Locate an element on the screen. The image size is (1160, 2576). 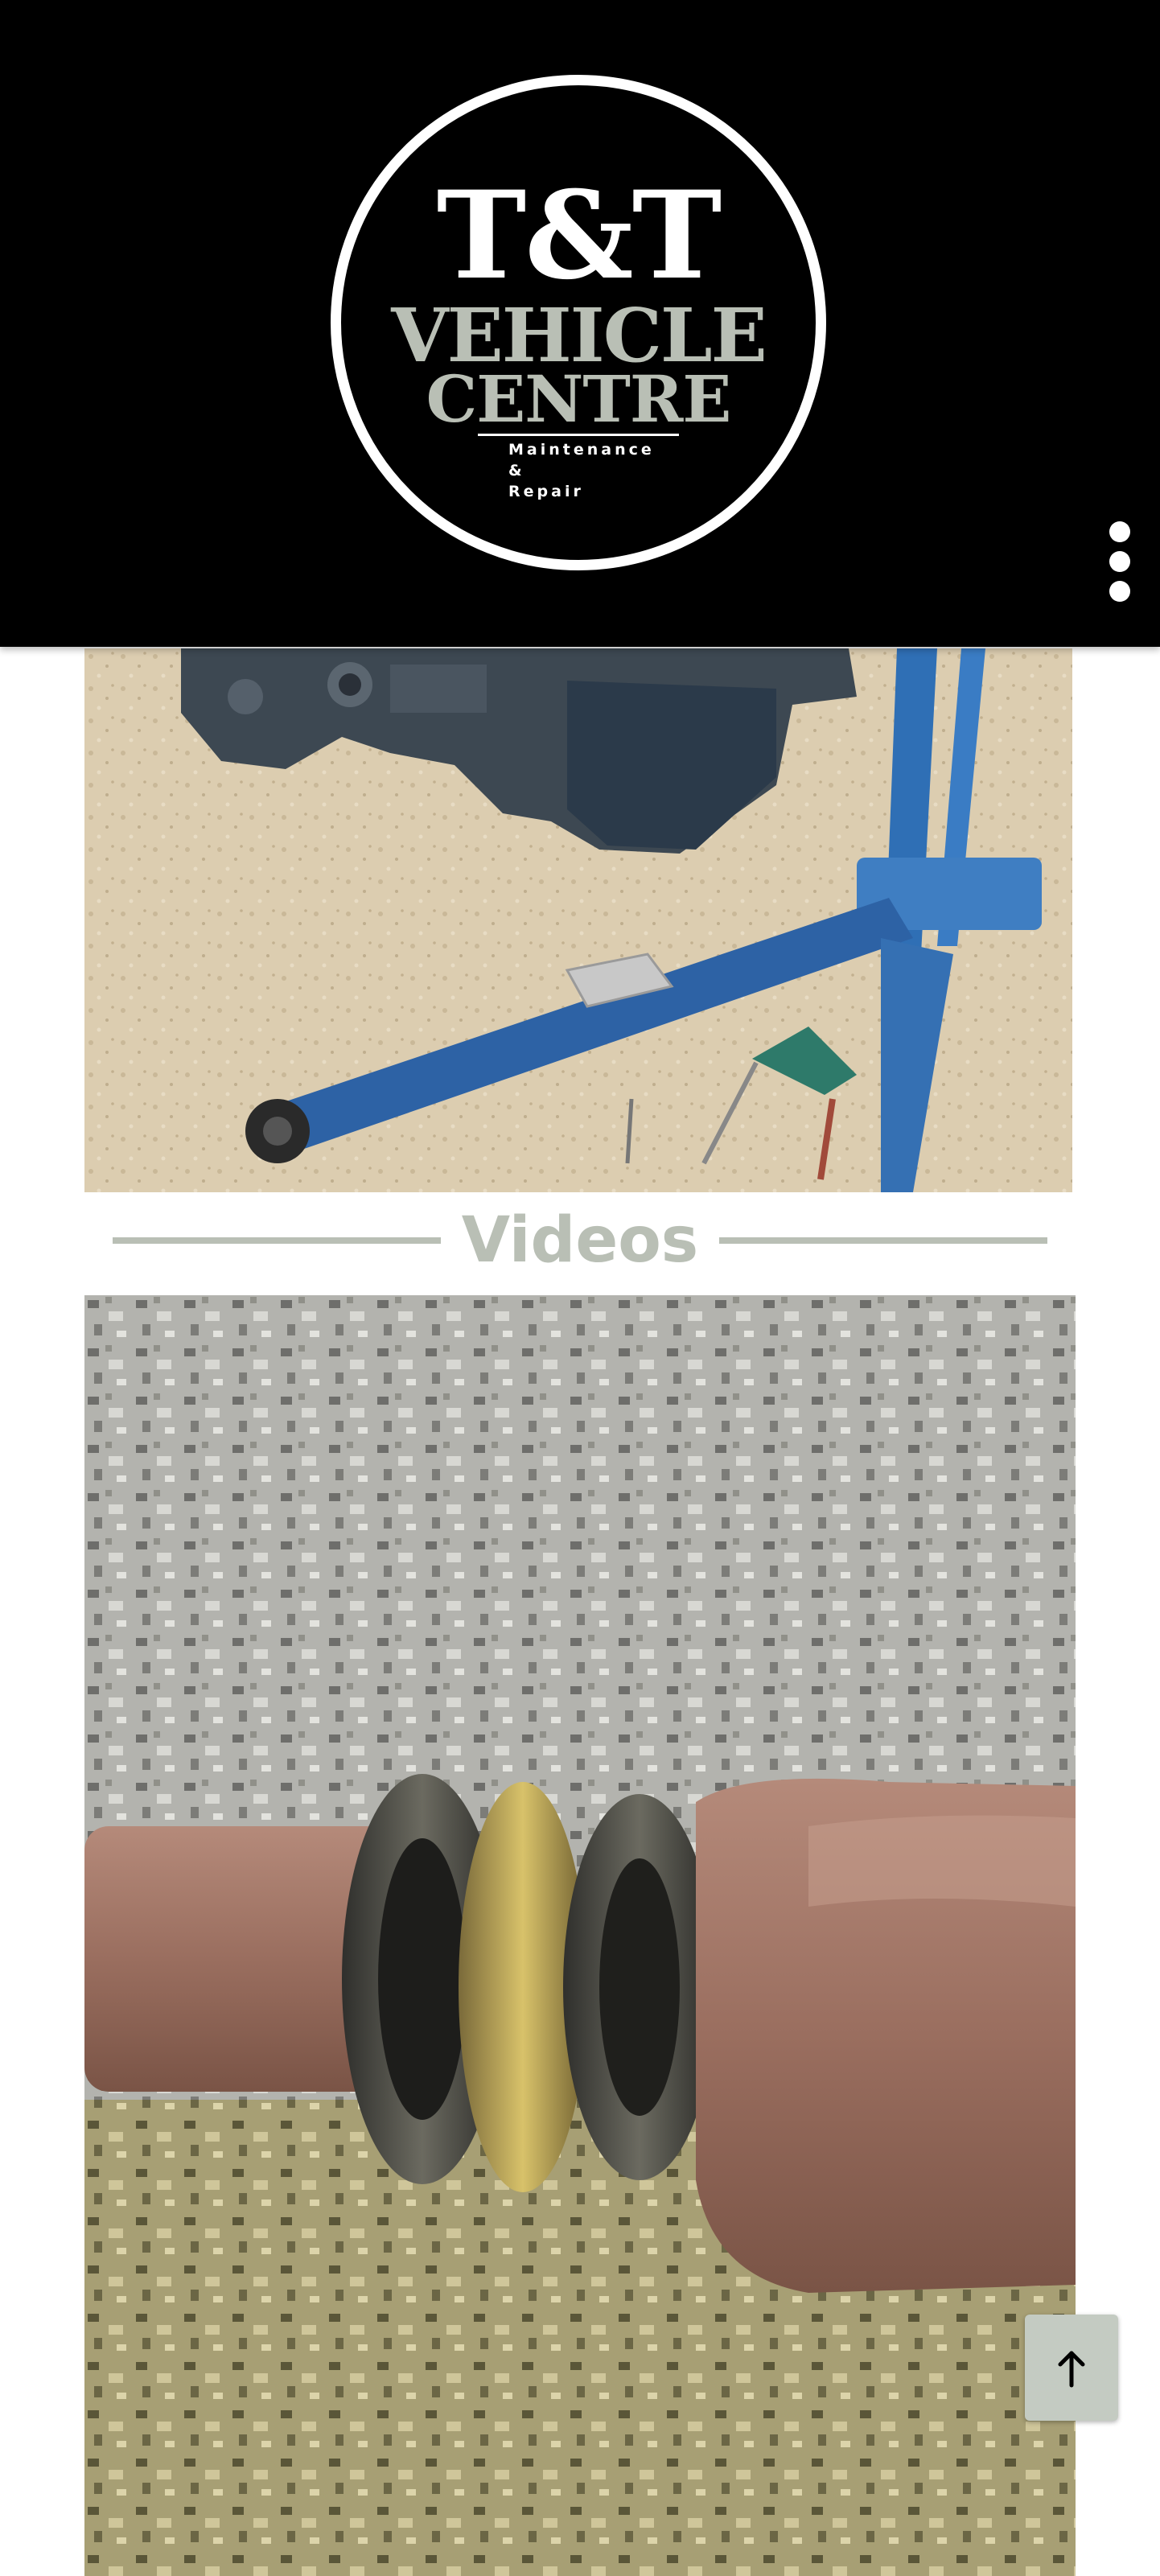
site-logo: T&T VEHICLE CENTRE Maintenance & Repair is located at coordinates (578, 322).